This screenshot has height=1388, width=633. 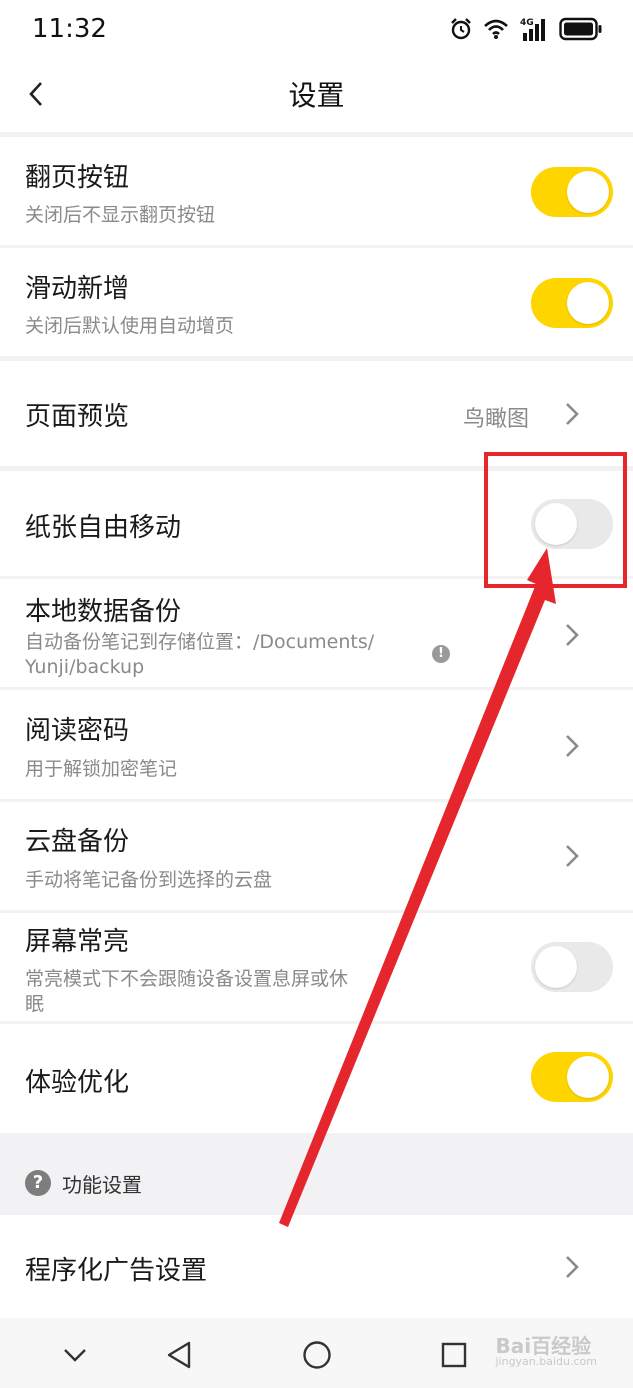 I want to click on page-preview-value: 鸟瞰图, so click(x=495, y=419).